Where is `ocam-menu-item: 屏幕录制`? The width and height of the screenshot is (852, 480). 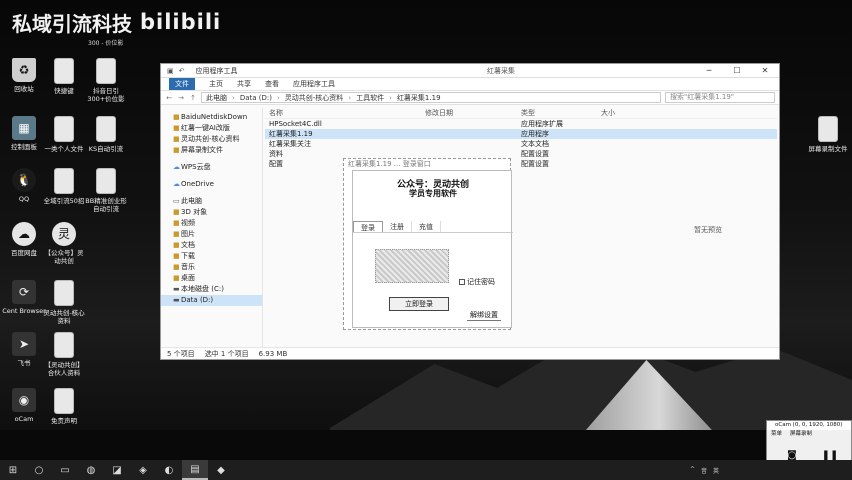
ocam-menu-item: 屏幕录制 is located at coordinates (801, 434).